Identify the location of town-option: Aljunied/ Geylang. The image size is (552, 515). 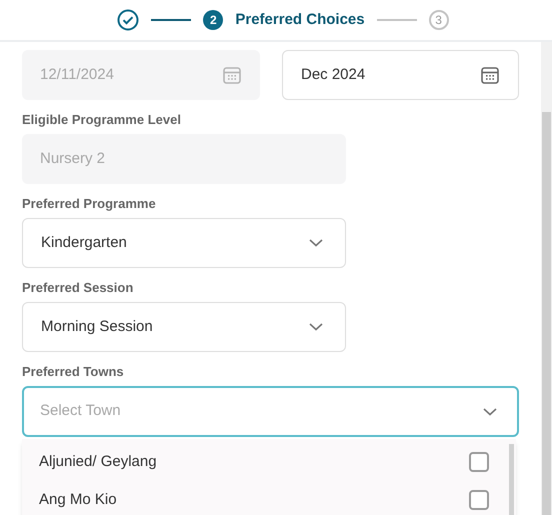
(265, 462).